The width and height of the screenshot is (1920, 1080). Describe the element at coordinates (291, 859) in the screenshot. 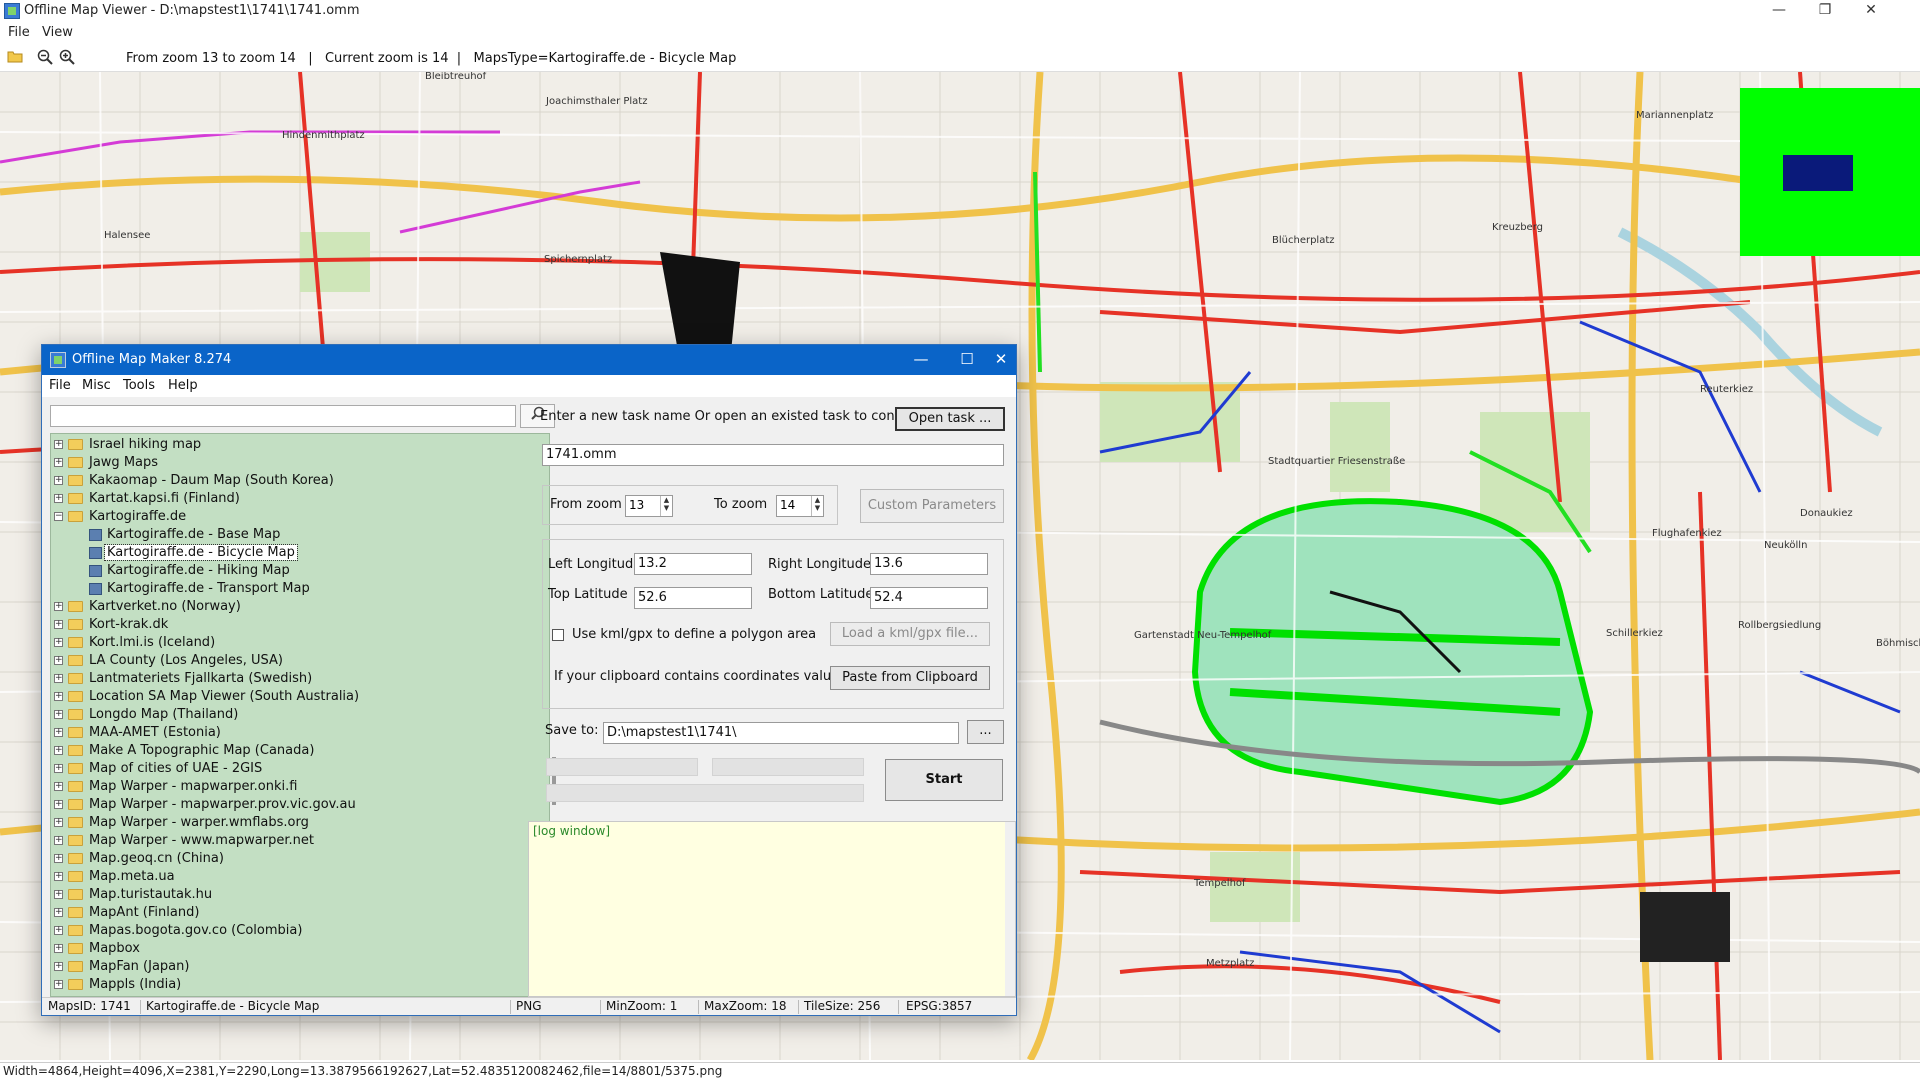

I see `tree-folder-row: + Map.geoq.cn (China)` at that location.